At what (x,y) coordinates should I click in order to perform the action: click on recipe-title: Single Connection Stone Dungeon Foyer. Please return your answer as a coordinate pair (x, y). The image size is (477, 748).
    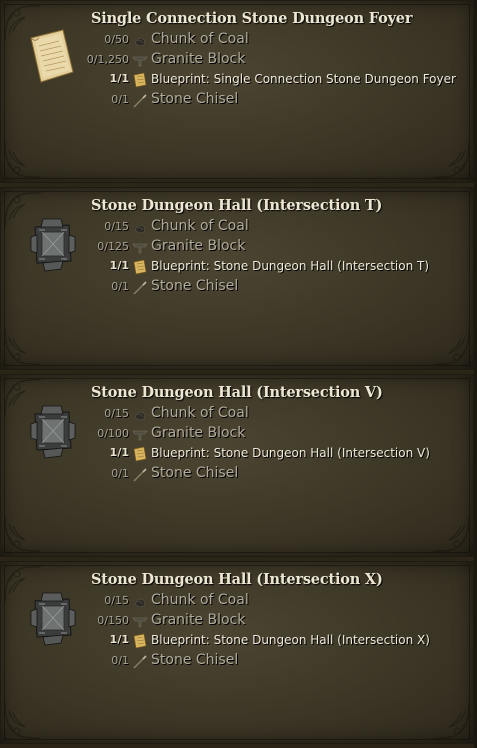
    Looking at the image, I should click on (252, 18).